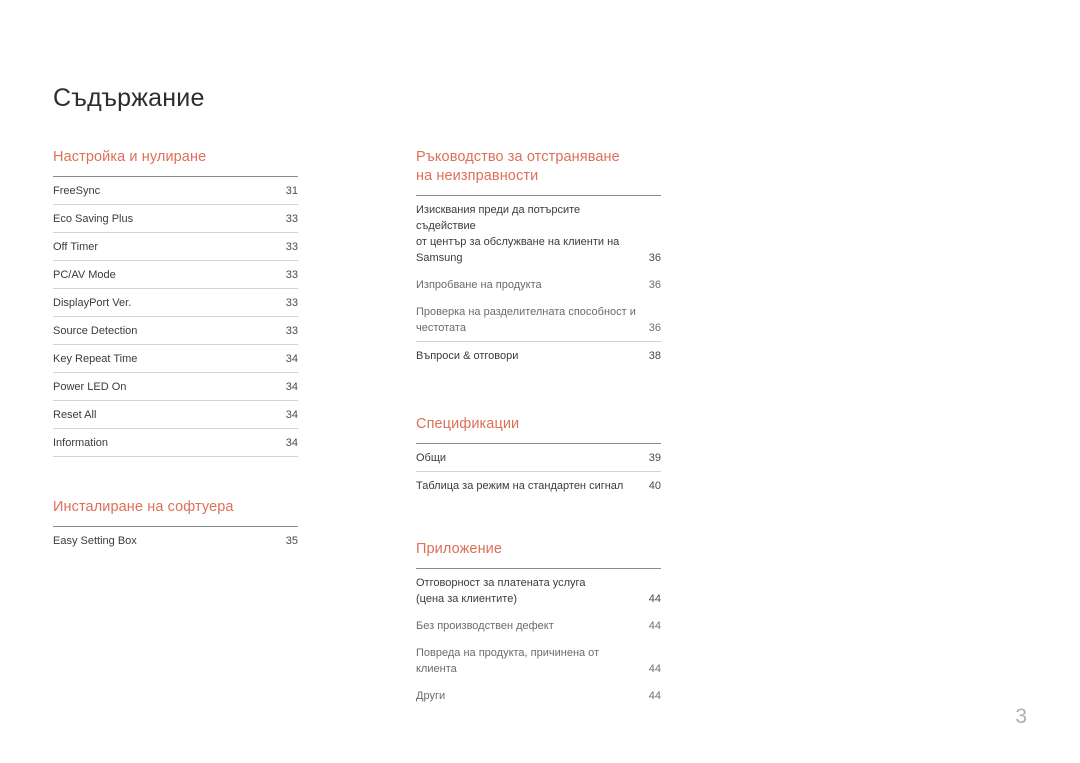 Image resolution: width=1080 pixels, height=763 pixels. I want to click on toc-entry-displayport-ver: DisplayPort Ver. 33, so click(175, 303).